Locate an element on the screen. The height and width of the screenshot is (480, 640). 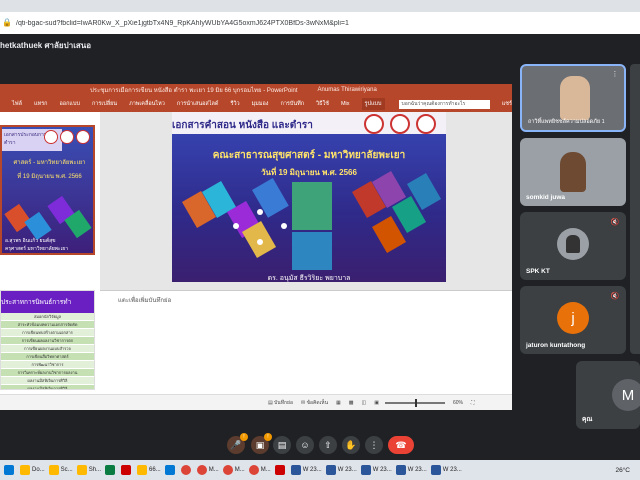
ppt-user-name: Anumas Thirawiriyana is located at coordinates (347, 90).